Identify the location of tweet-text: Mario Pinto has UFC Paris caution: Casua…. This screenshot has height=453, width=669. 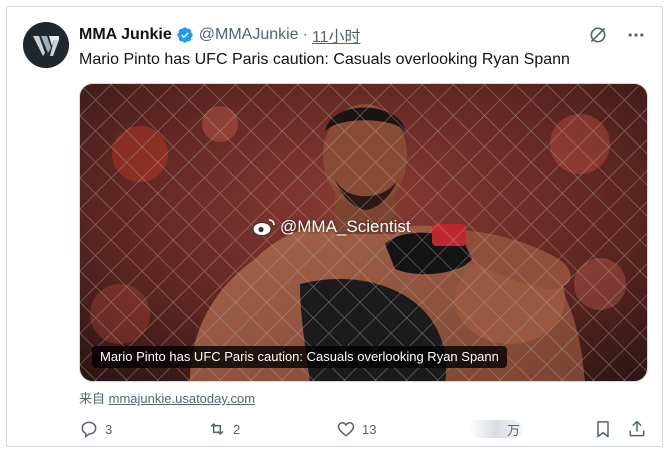
(324, 59).